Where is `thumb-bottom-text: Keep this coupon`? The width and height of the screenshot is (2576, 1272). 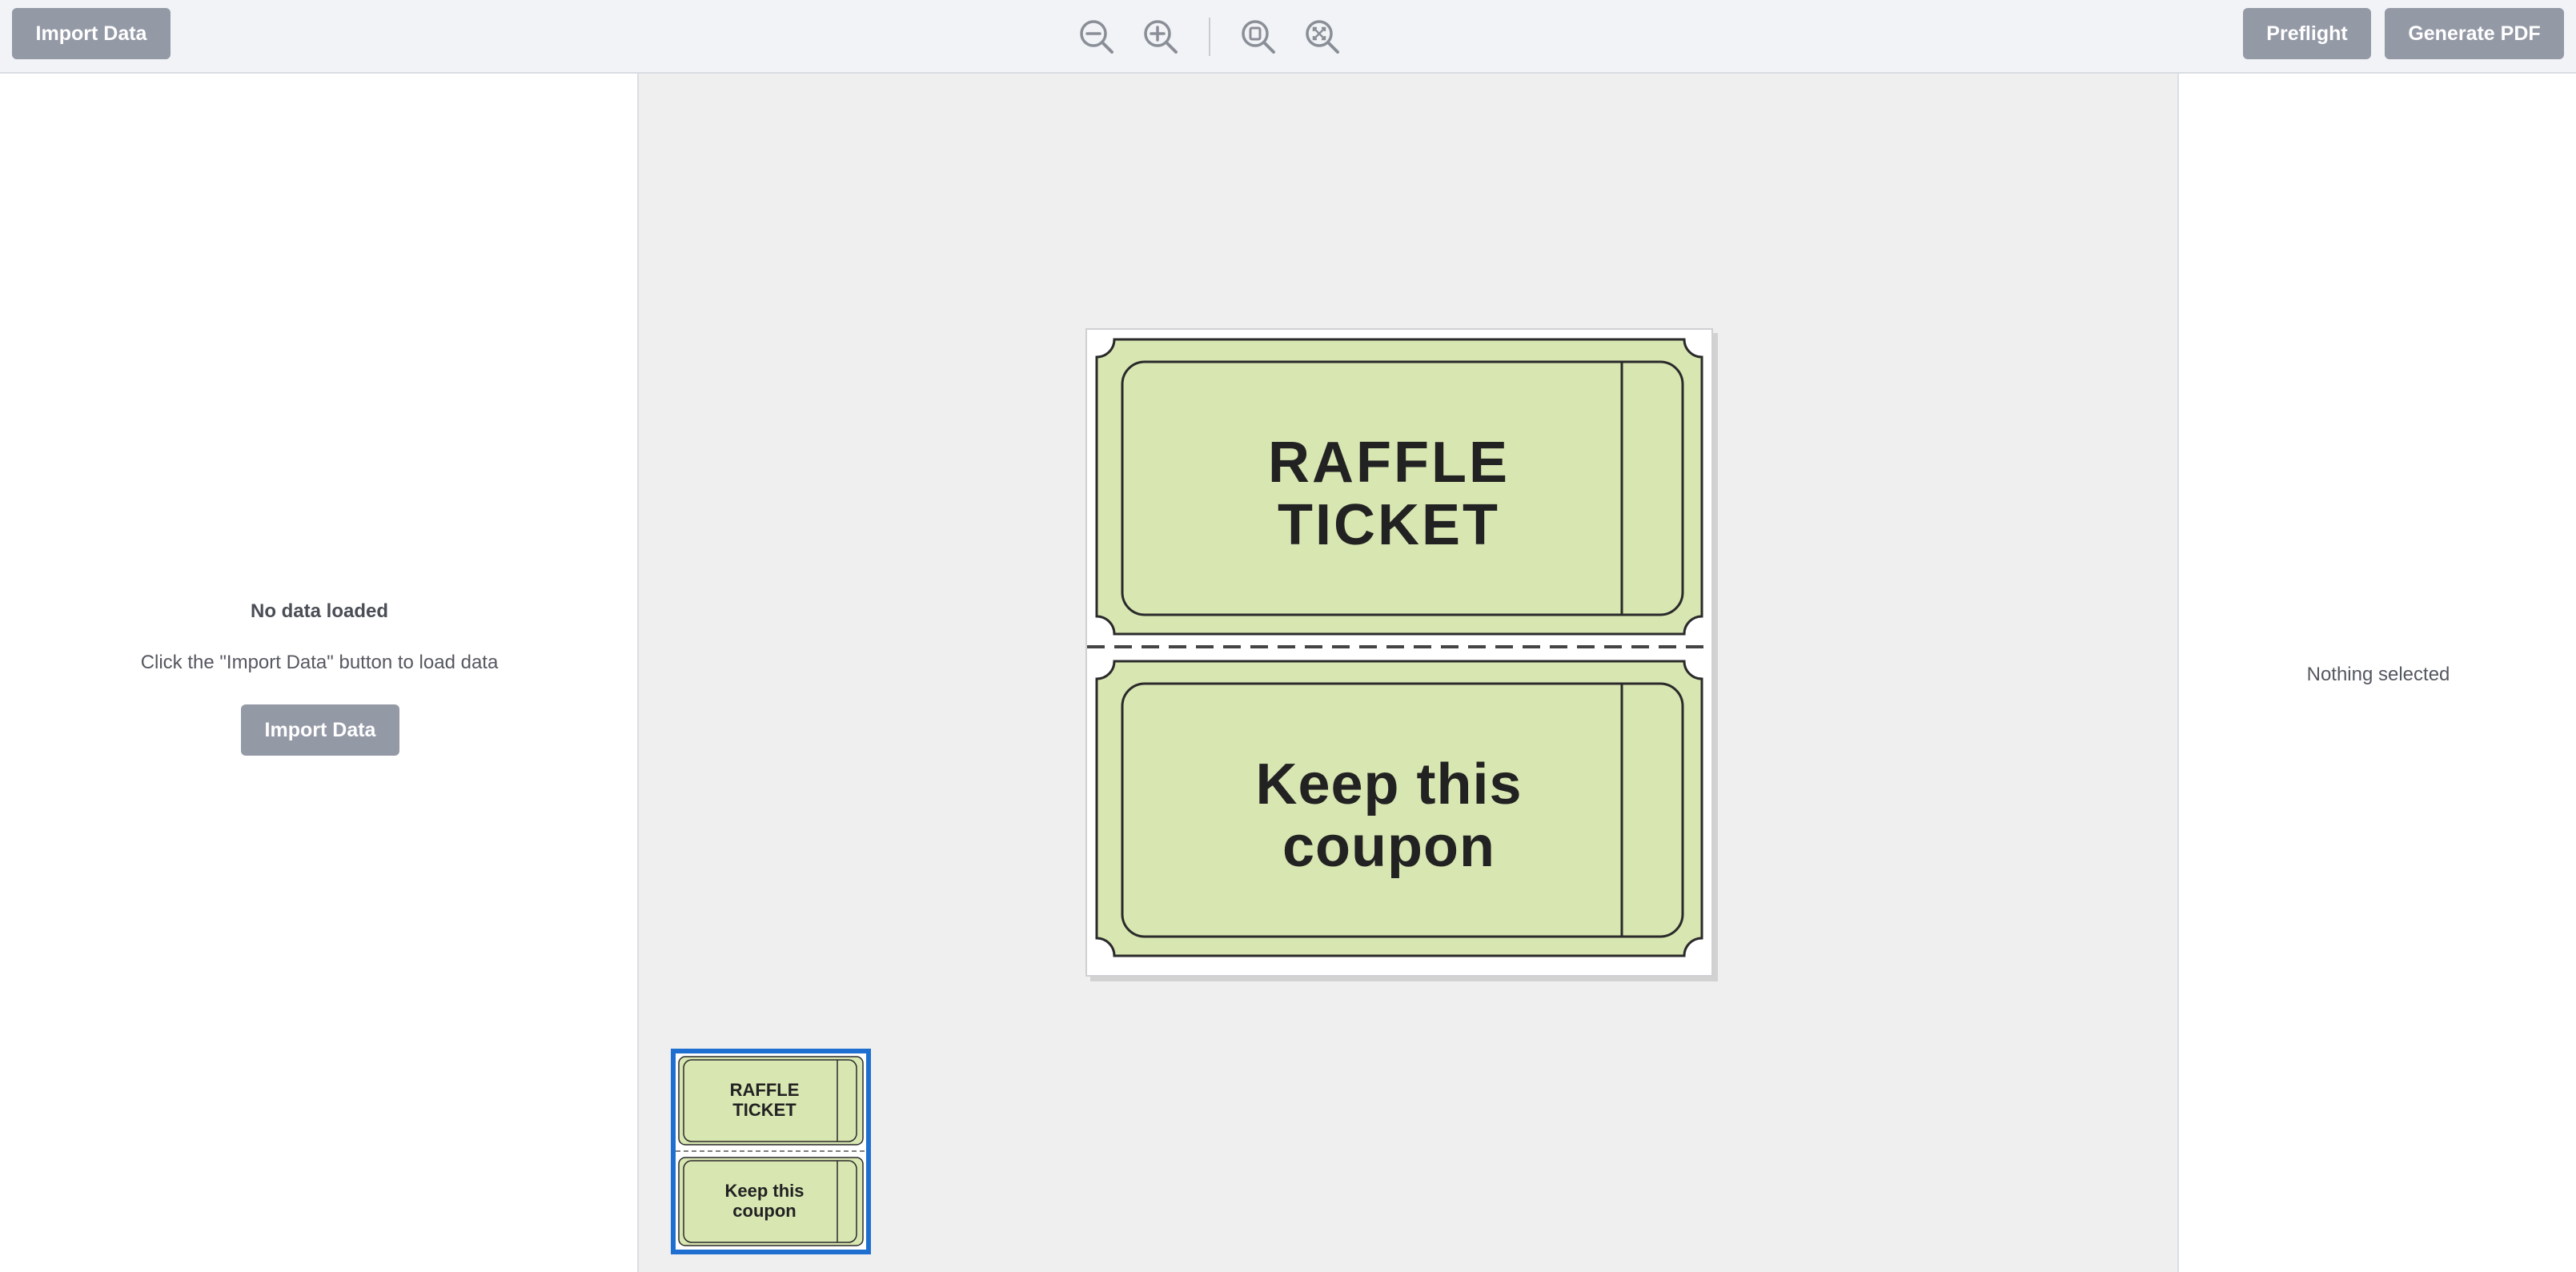
thumb-bottom-text: Keep this coupon is located at coordinates (764, 1201).